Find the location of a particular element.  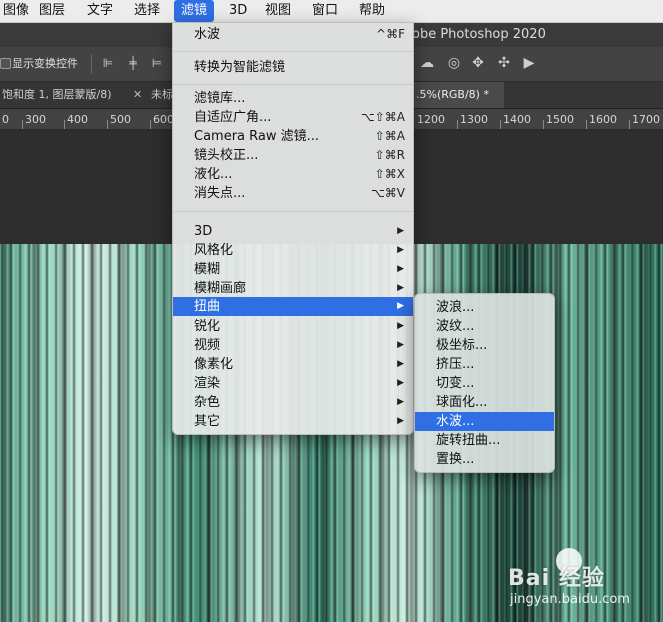

3d-slide-icon: ✣ is located at coordinates (504, 63).